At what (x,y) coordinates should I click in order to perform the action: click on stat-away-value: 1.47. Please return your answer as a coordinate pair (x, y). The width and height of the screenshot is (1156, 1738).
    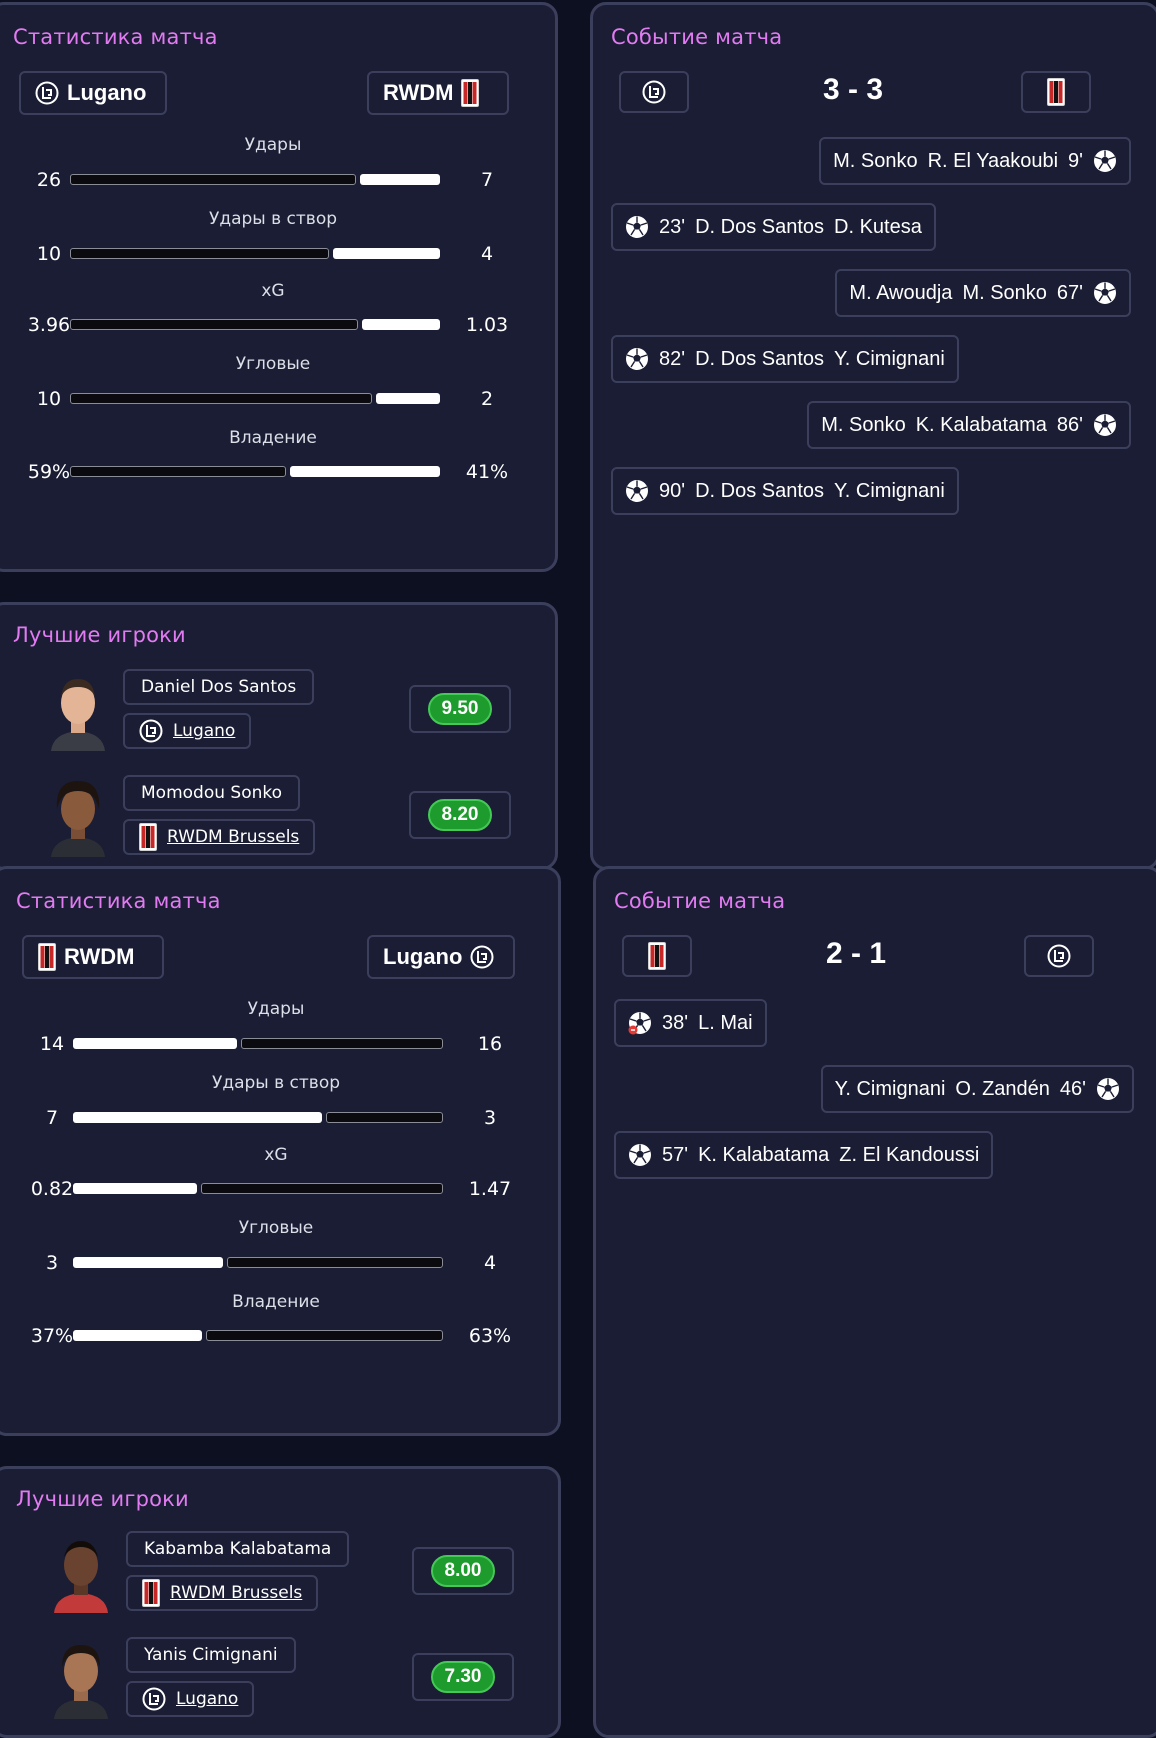
    Looking at the image, I should click on (490, 1189).